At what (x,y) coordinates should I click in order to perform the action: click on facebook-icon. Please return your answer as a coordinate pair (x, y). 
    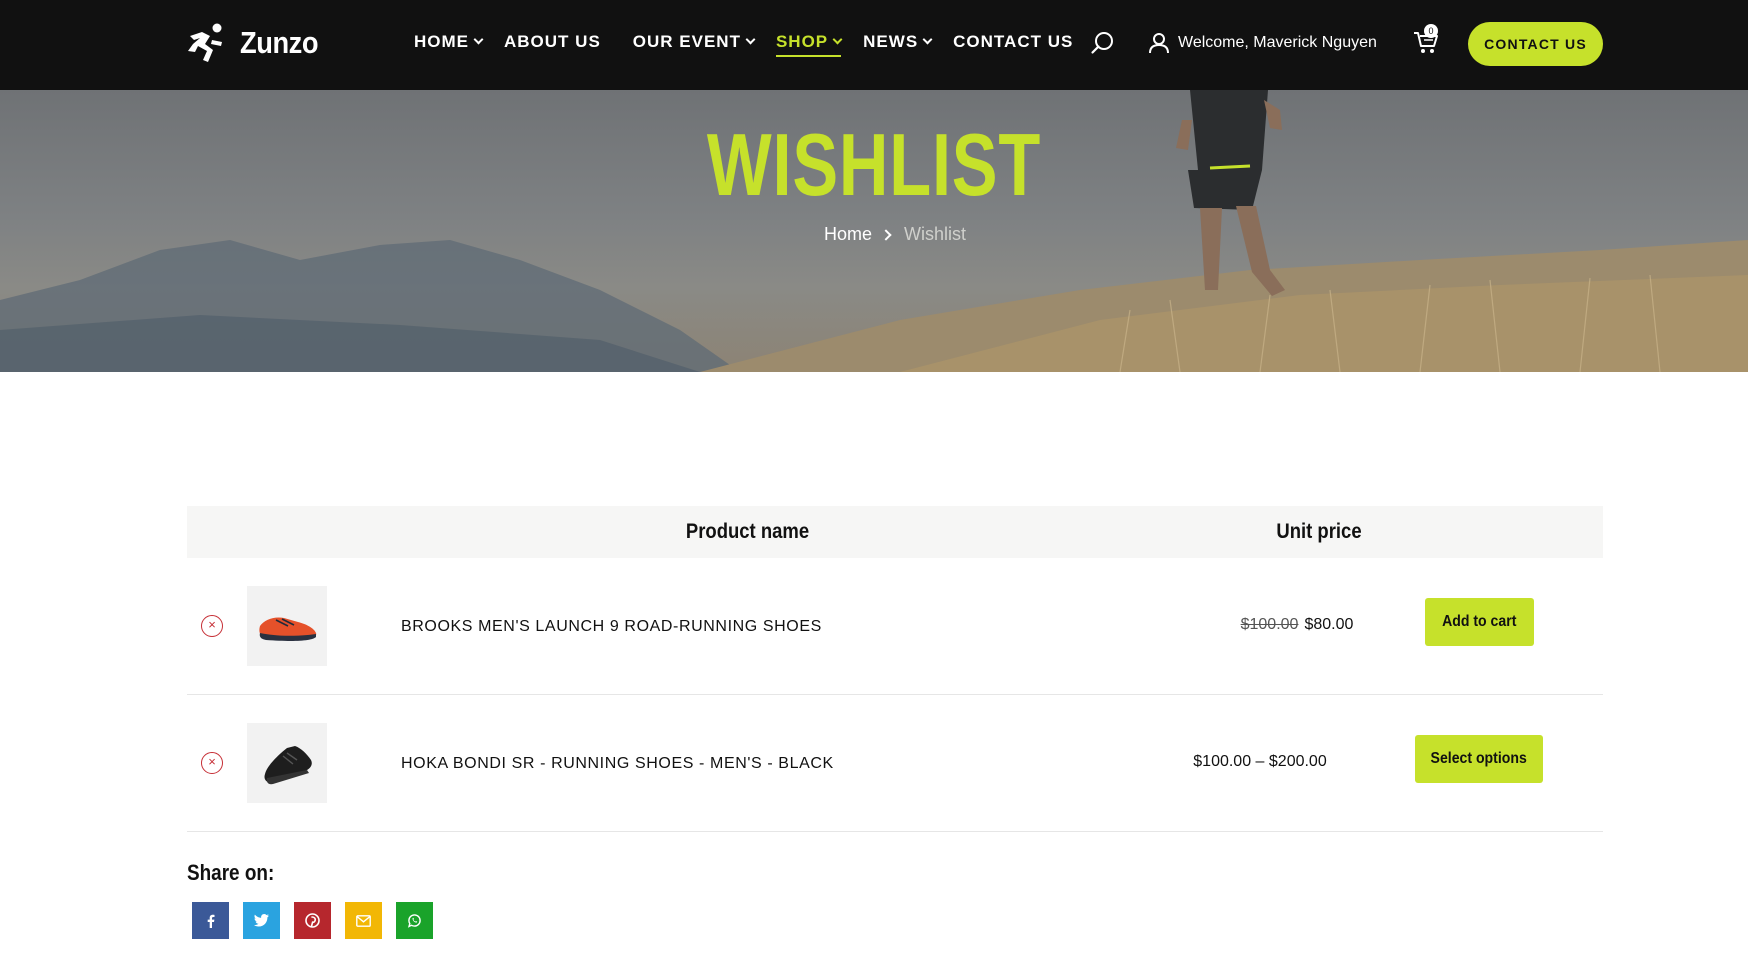
    Looking at the image, I should click on (210, 921).